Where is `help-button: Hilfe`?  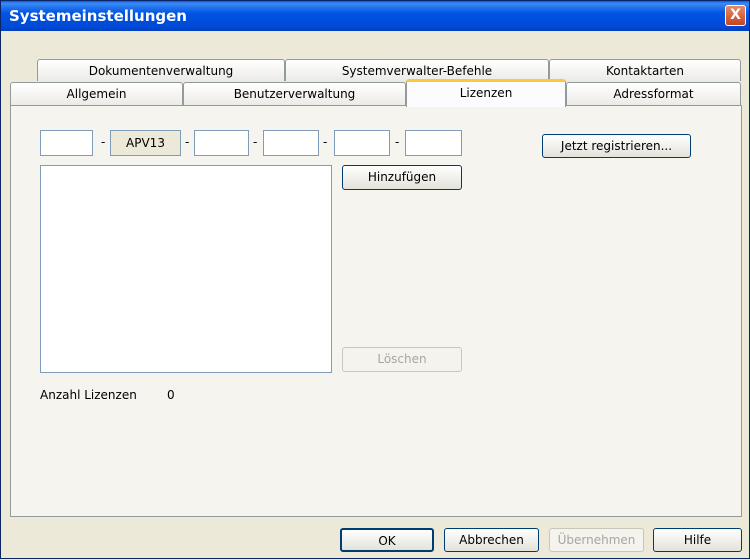 help-button: Hilfe is located at coordinates (697, 540).